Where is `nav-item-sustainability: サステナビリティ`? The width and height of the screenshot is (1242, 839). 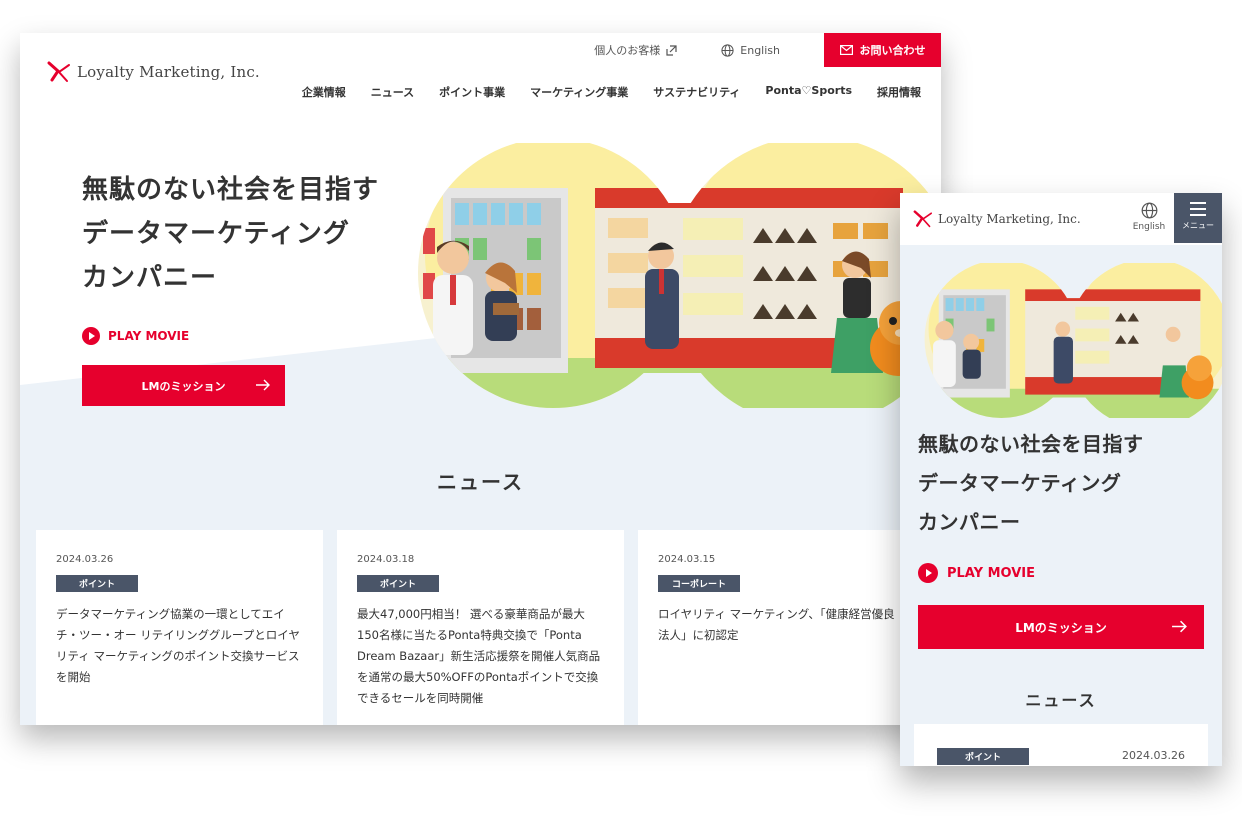 nav-item-sustainability: サステナビリティ is located at coordinates (696, 92).